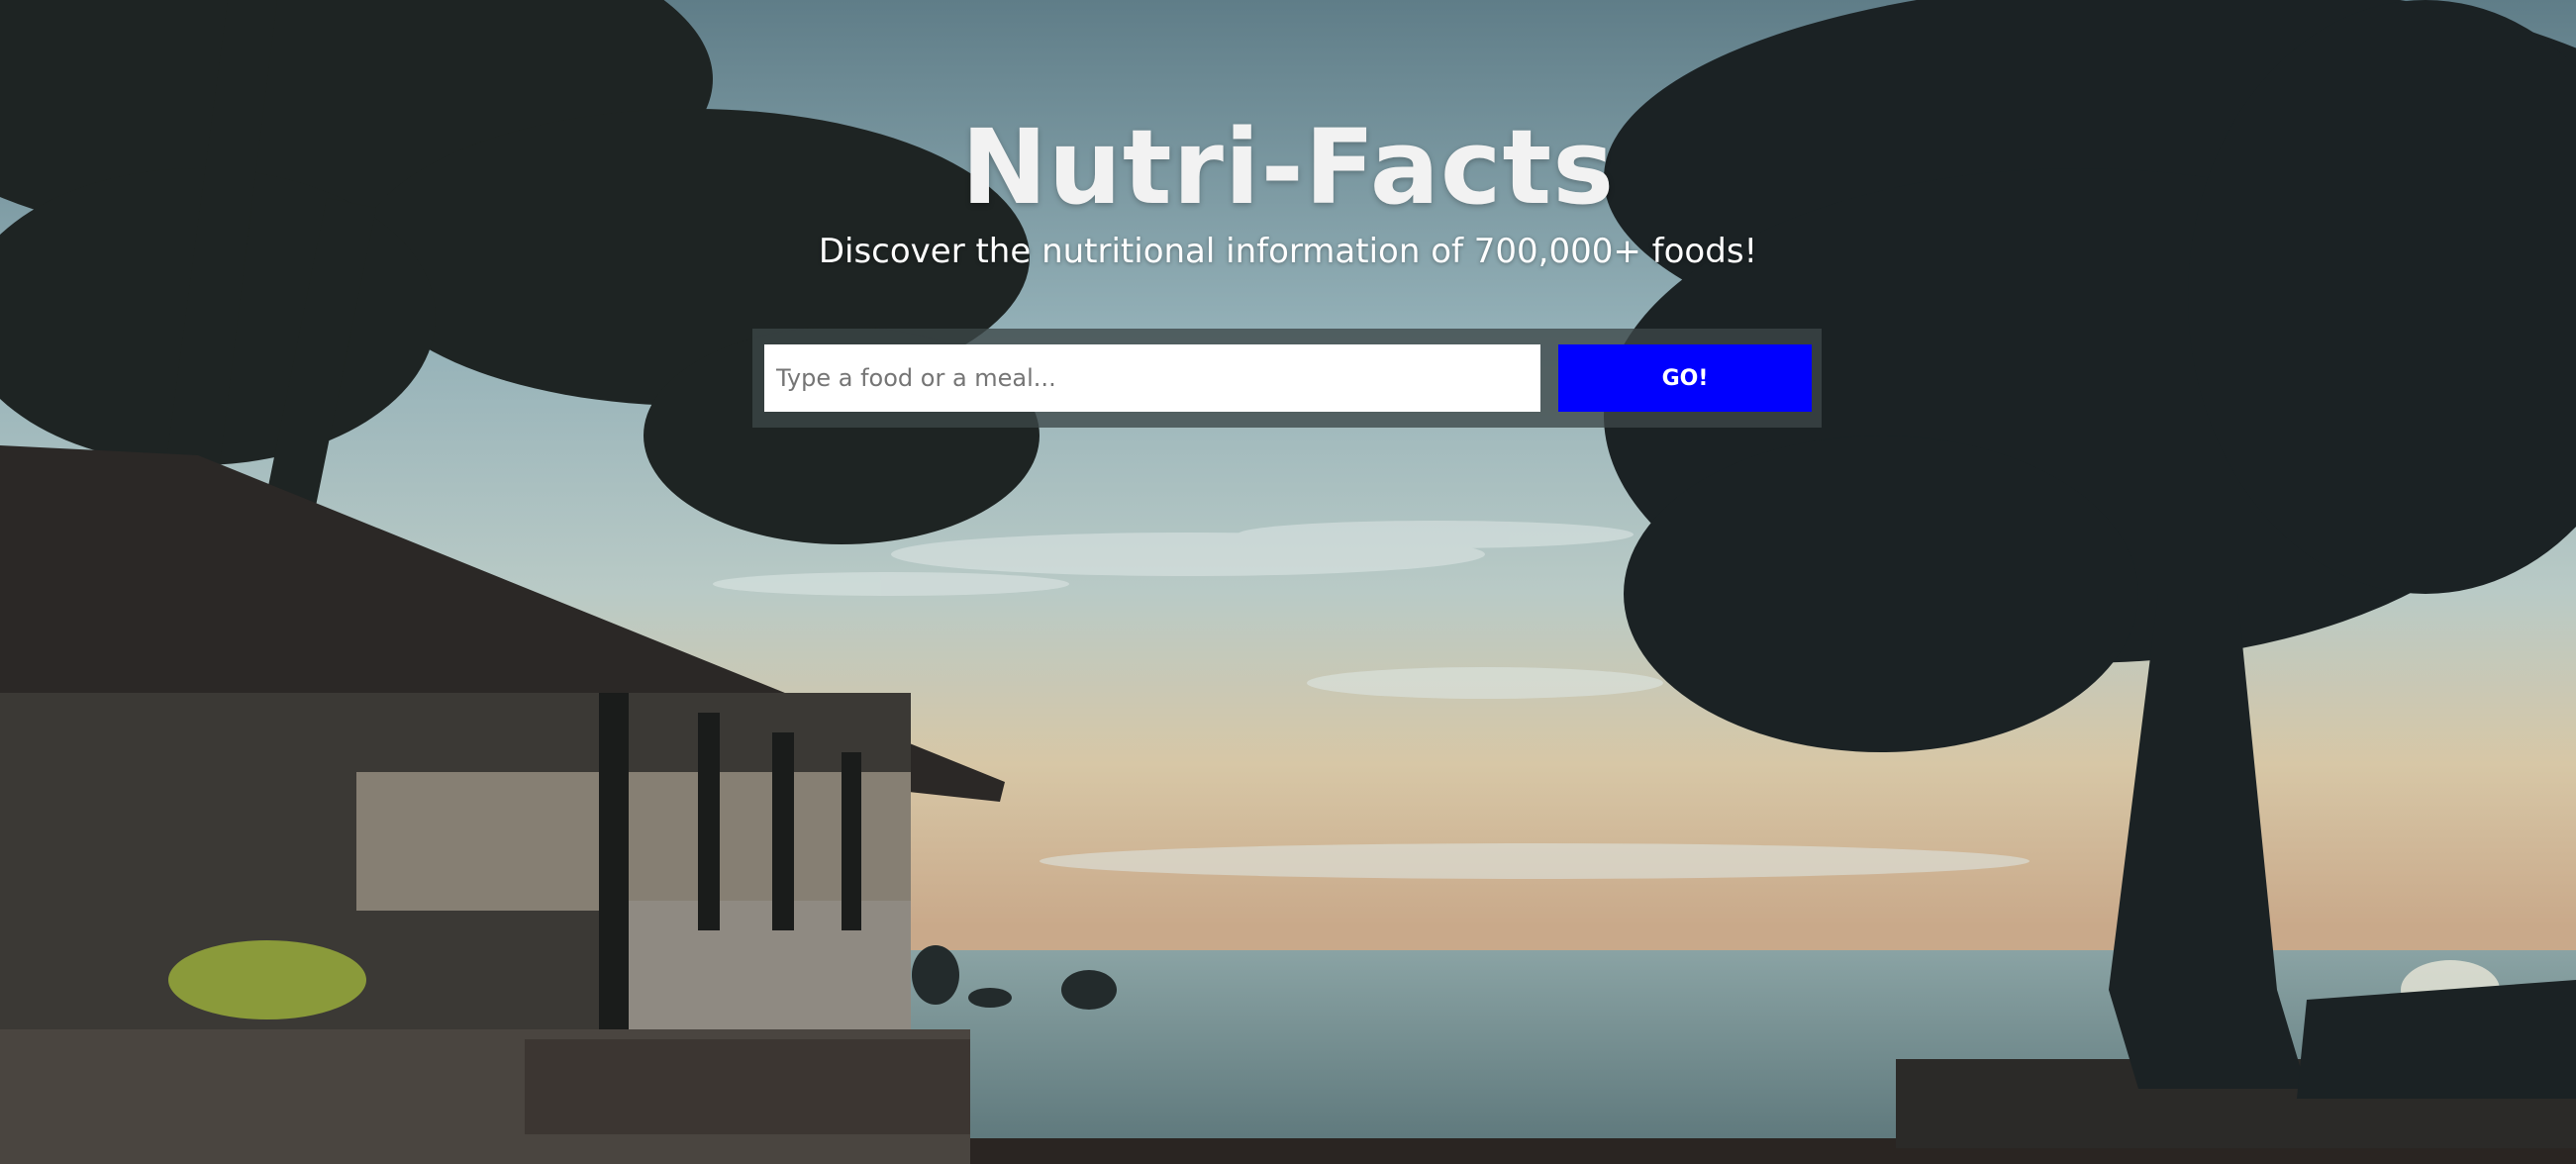  What do you see at coordinates (1685, 378) in the screenshot?
I see `go-button: GO!` at bounding box center [1685, 378].